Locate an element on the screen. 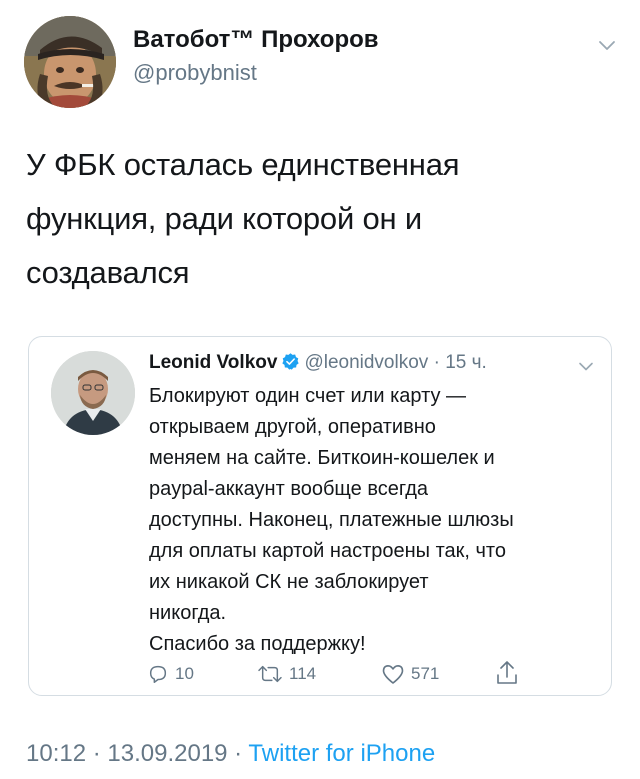  tweet-date: 13.09.2019 is located at coordinates (167, 753).